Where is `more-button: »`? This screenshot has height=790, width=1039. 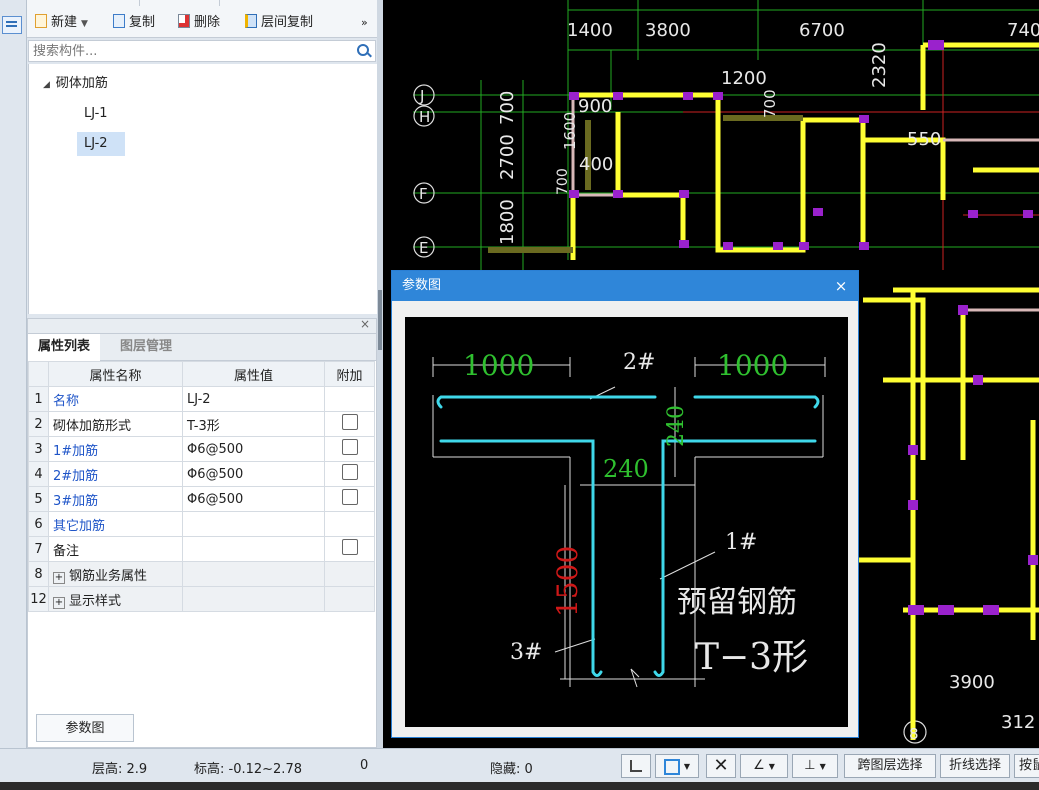
more-button: » is located at coordinates (364, 23).